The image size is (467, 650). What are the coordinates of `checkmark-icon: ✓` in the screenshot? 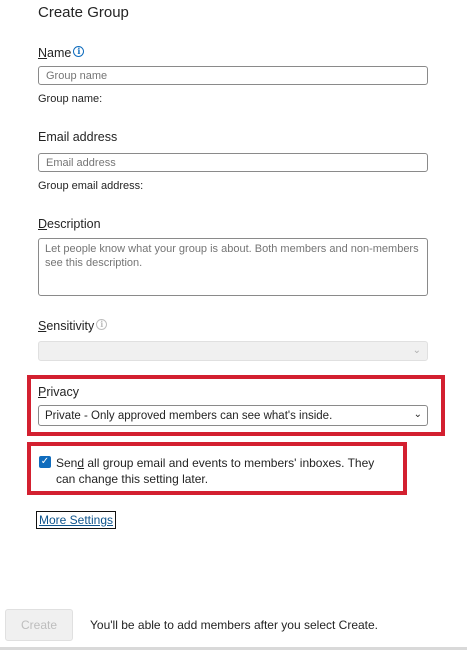 It's located at (45, 461).